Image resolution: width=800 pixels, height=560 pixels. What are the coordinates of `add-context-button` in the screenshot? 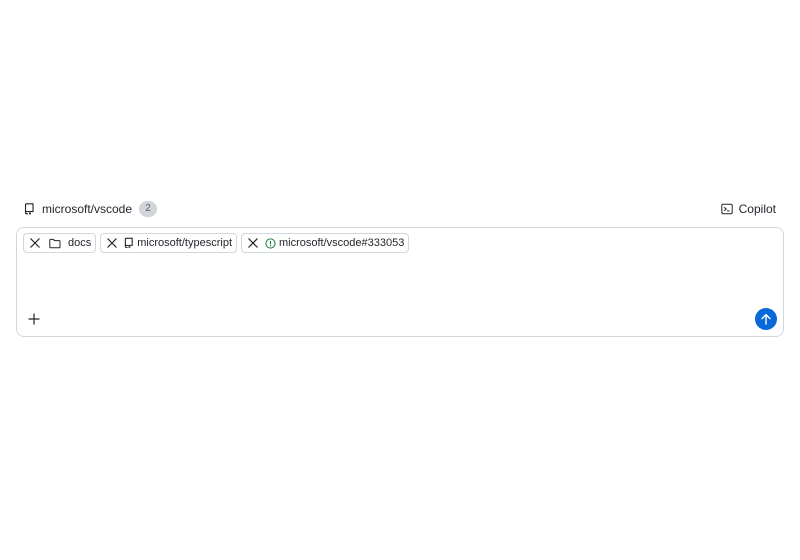 It's located at (34, 319).